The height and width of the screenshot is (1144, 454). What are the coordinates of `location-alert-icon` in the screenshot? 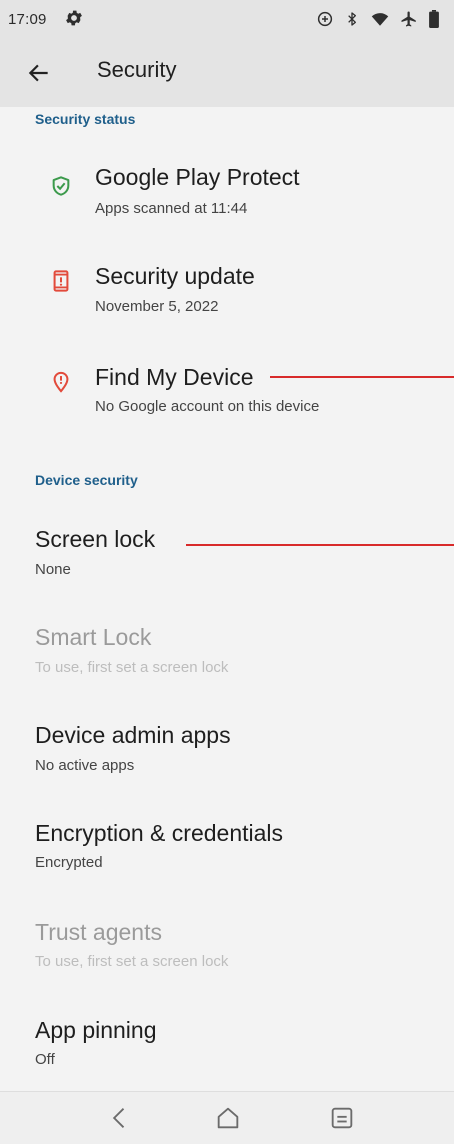 It's located at (61, 382).